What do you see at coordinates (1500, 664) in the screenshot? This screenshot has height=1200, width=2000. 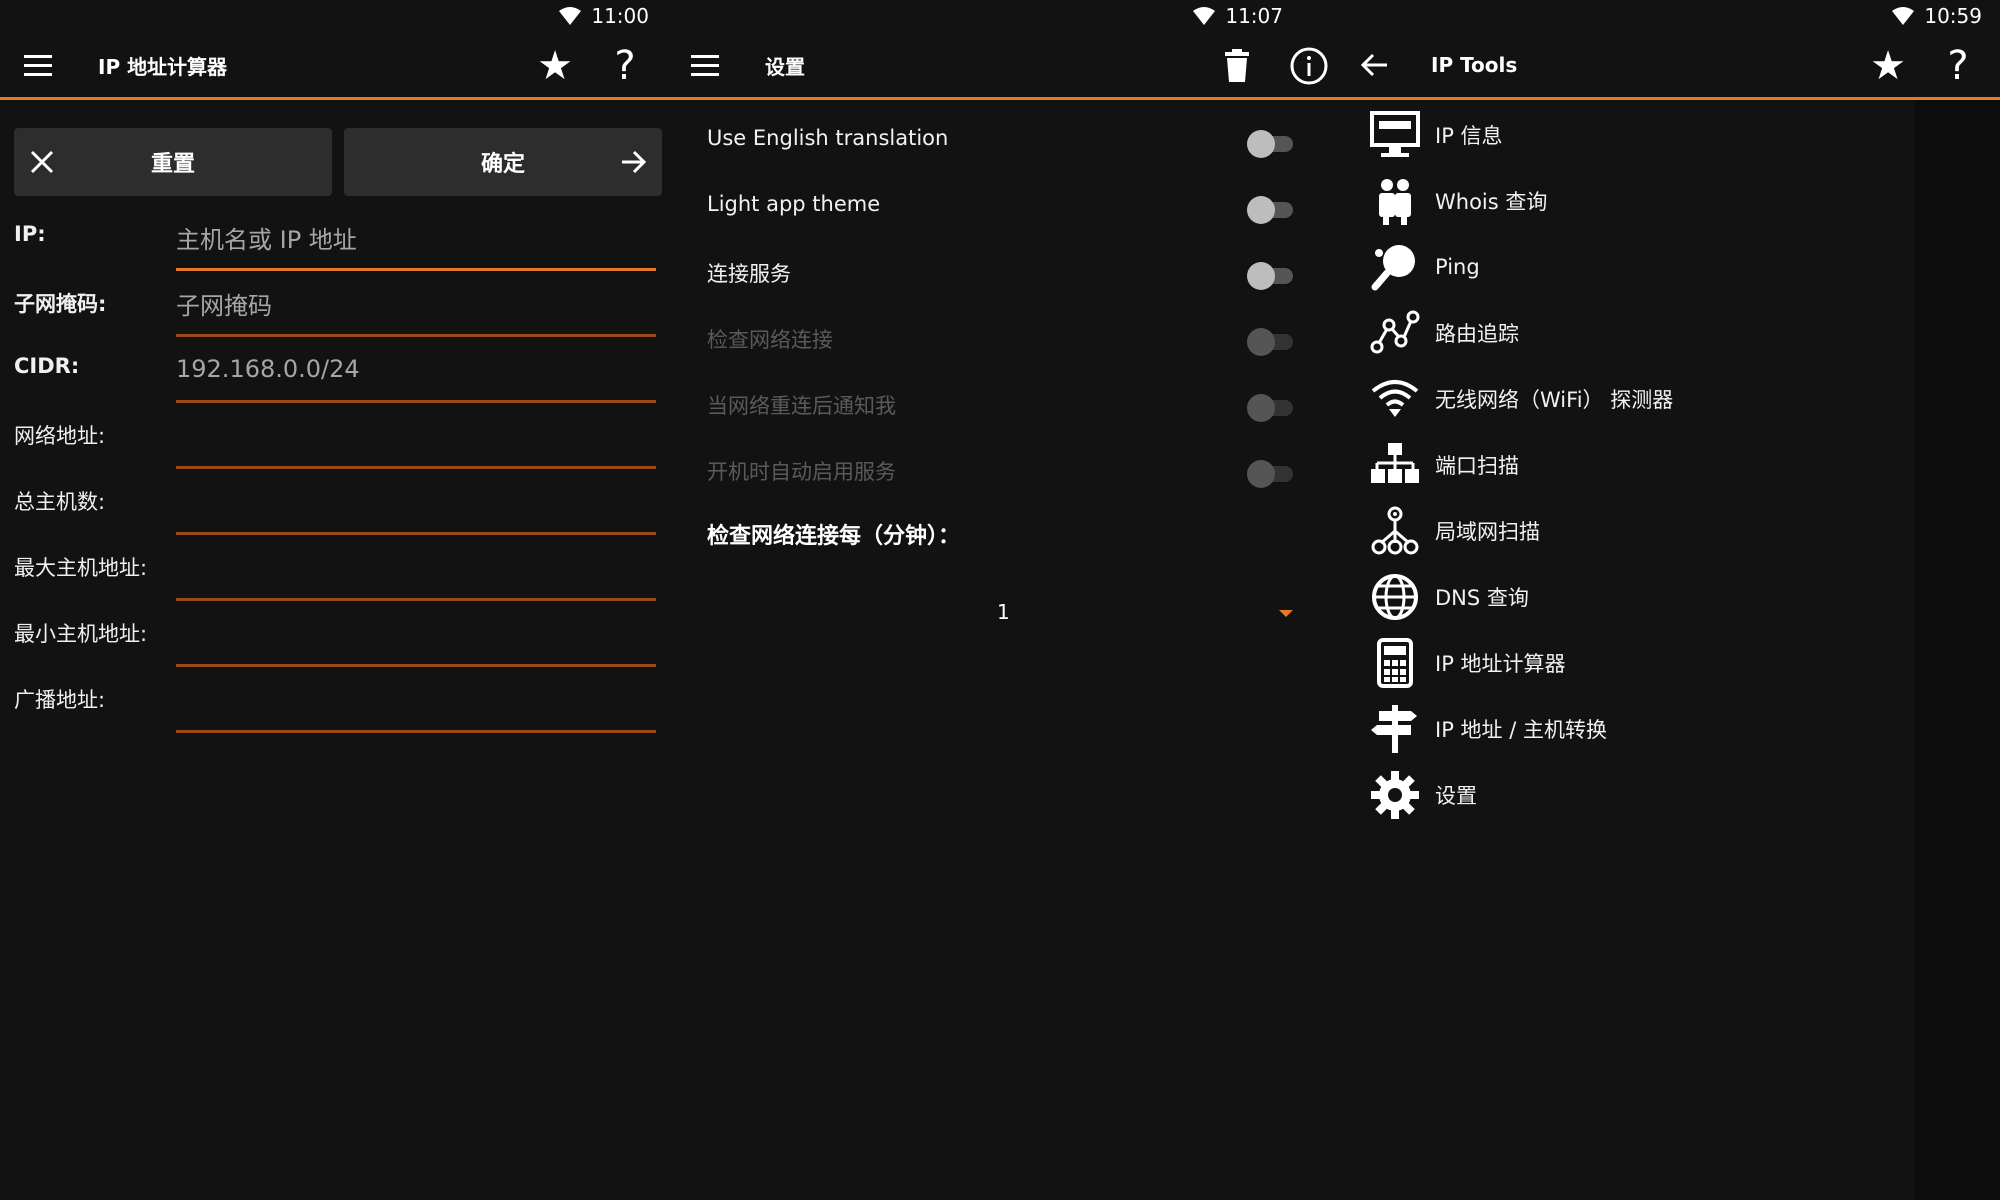 I see `tool-label: IP 地址计算器` at bounding box center [1500, 664].